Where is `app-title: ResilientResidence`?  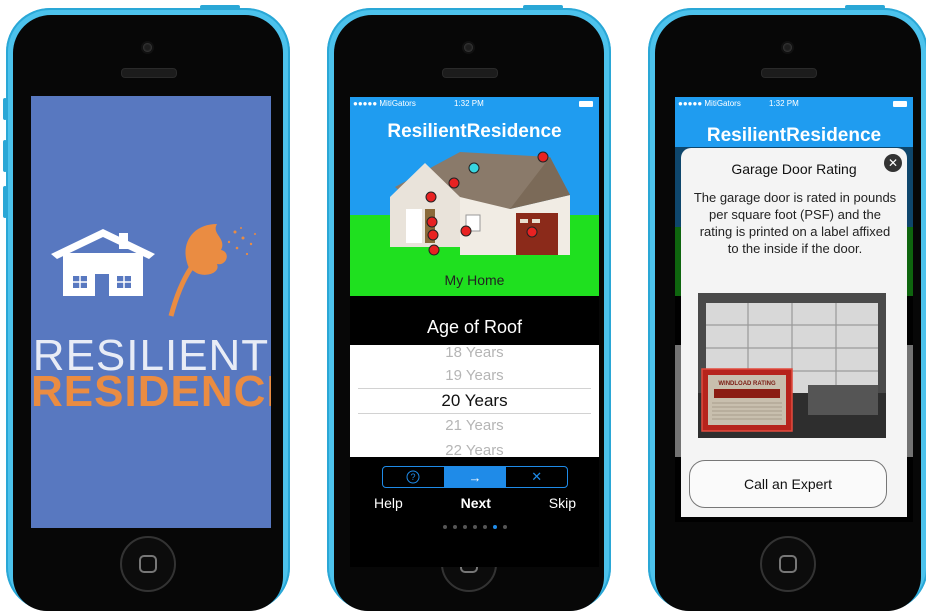
app-title: ResilientResidence is located at coordinates (794, 135).